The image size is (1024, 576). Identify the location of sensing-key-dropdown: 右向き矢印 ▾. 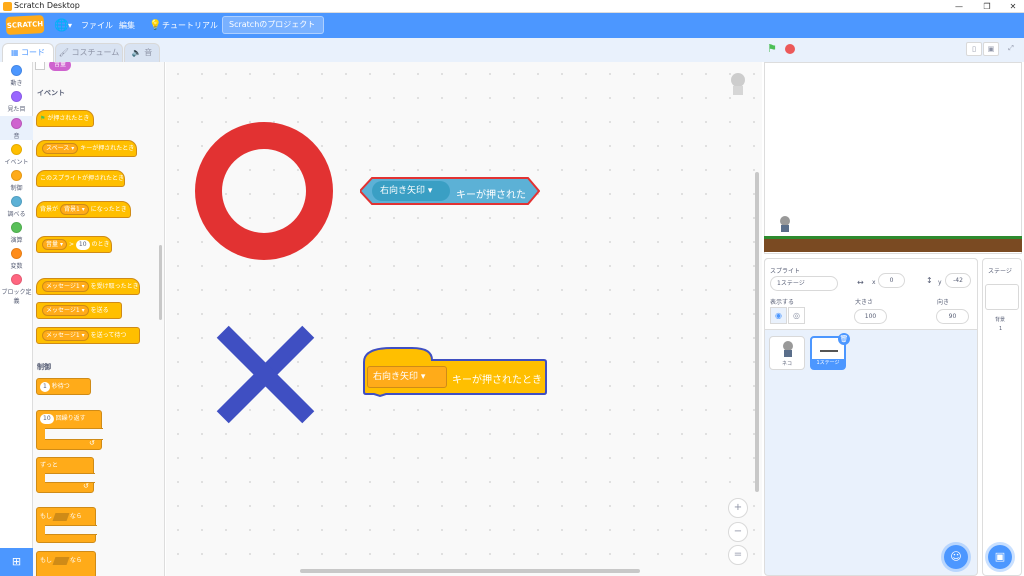
(411, 191).